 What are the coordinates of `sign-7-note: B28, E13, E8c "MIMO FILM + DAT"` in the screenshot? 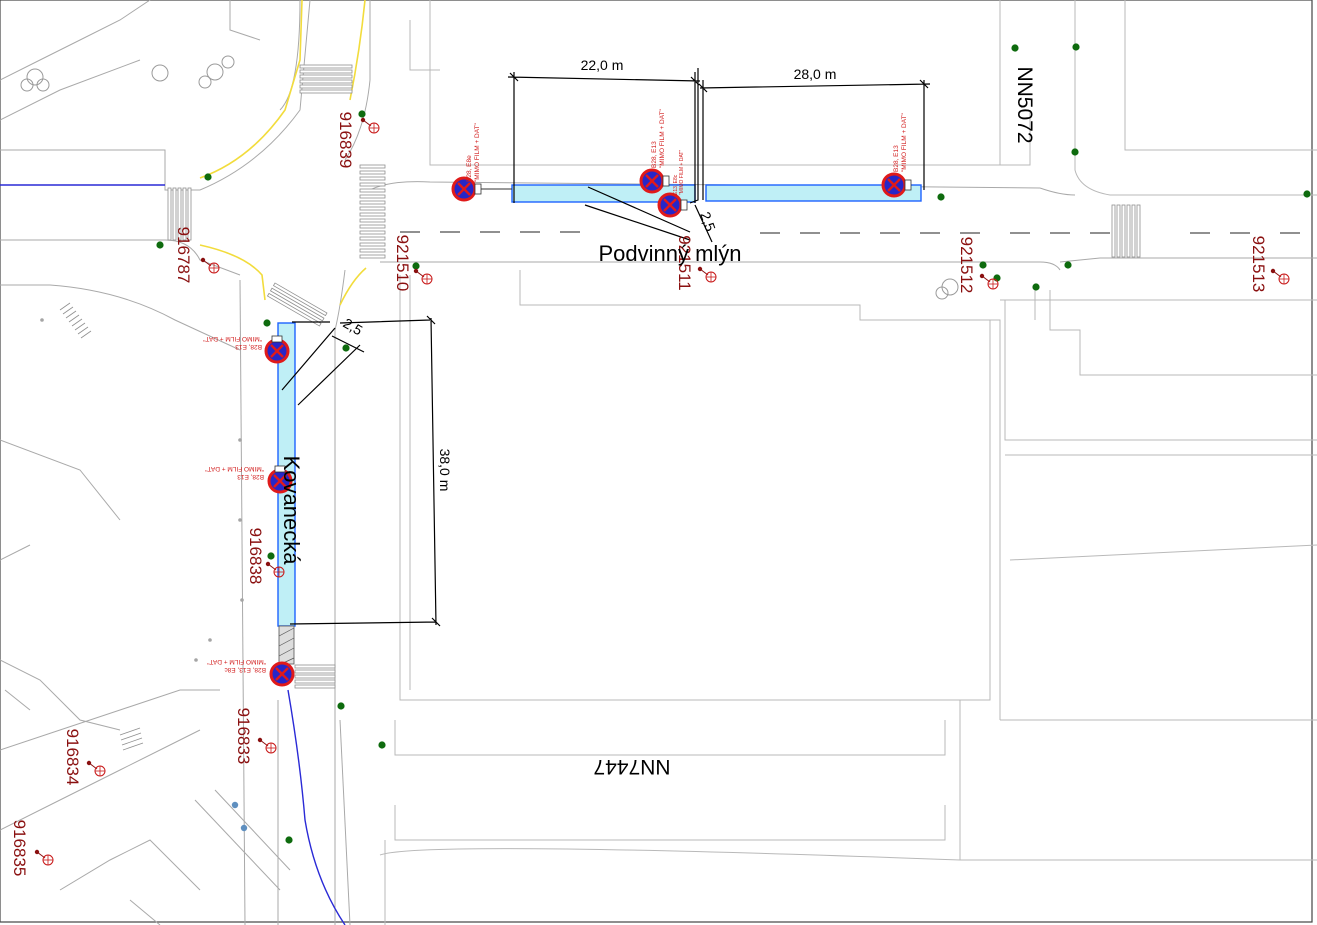 It's located at (236, 665).